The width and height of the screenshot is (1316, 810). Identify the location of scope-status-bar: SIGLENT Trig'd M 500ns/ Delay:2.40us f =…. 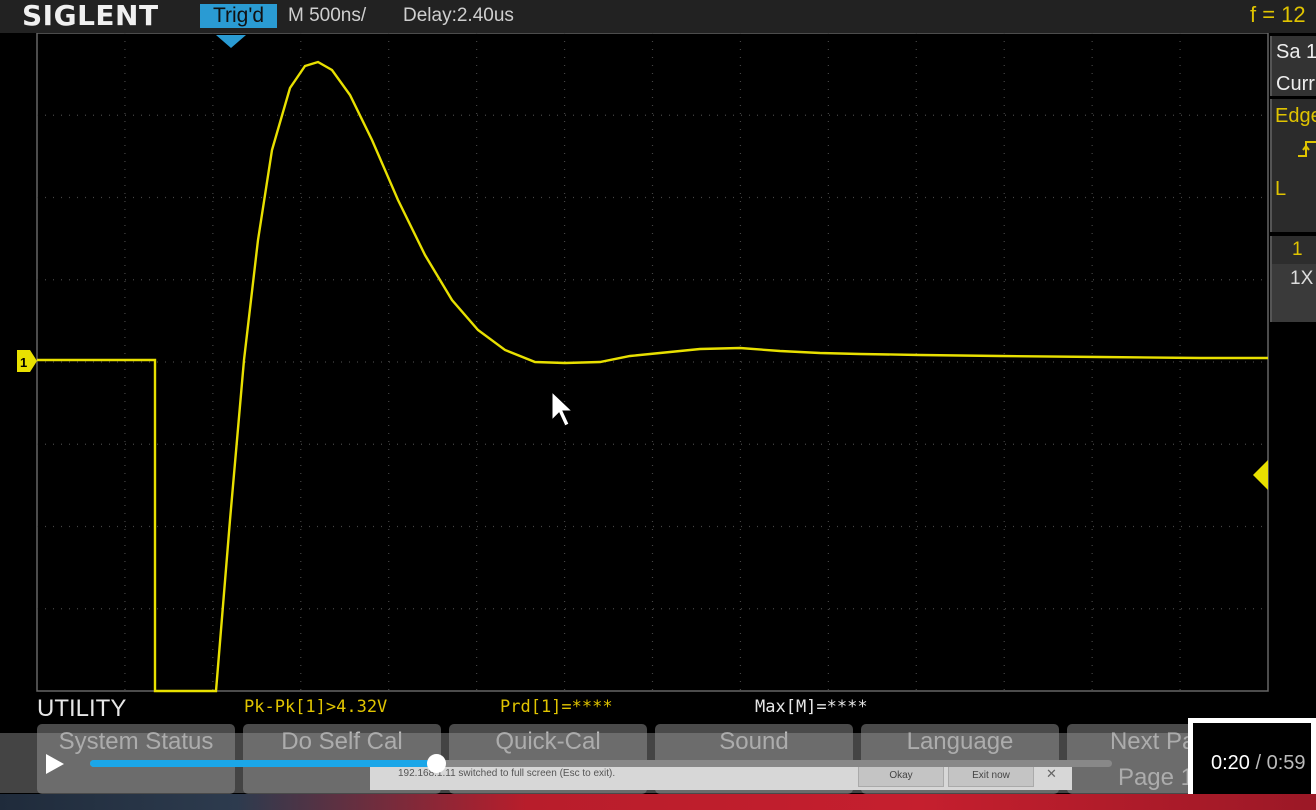
(658, 16).